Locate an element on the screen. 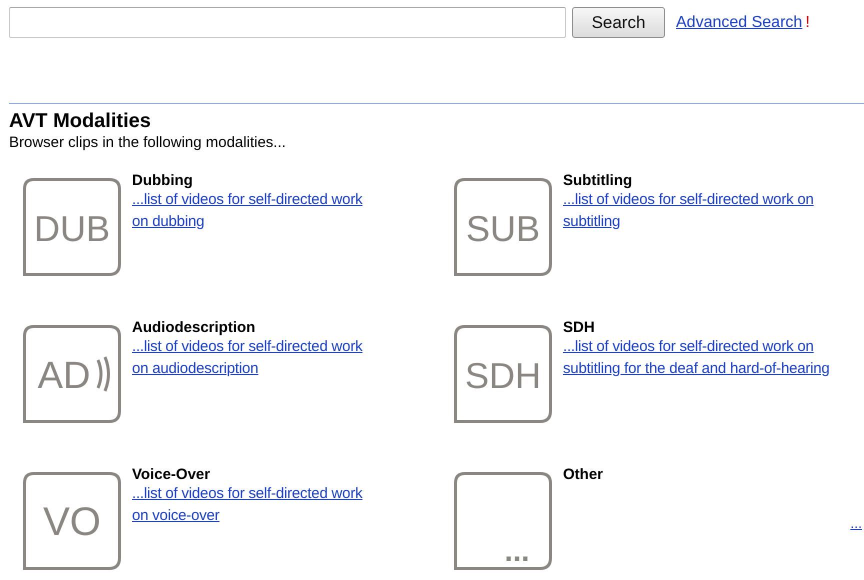 This screenshot has height=580, width=864. modality-link: ...list of videos for self-directed work on voice-over is located at coordinates (257, 505).